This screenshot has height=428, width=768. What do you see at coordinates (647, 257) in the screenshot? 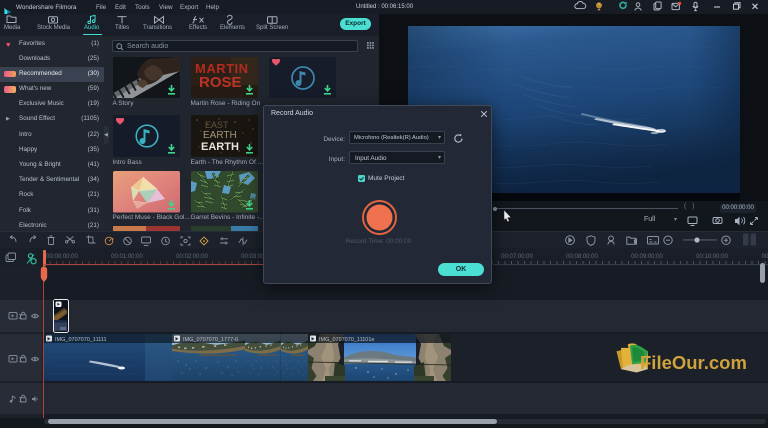
I see `svg-text: 00:09:00:00` at bounding box center [647, 257].